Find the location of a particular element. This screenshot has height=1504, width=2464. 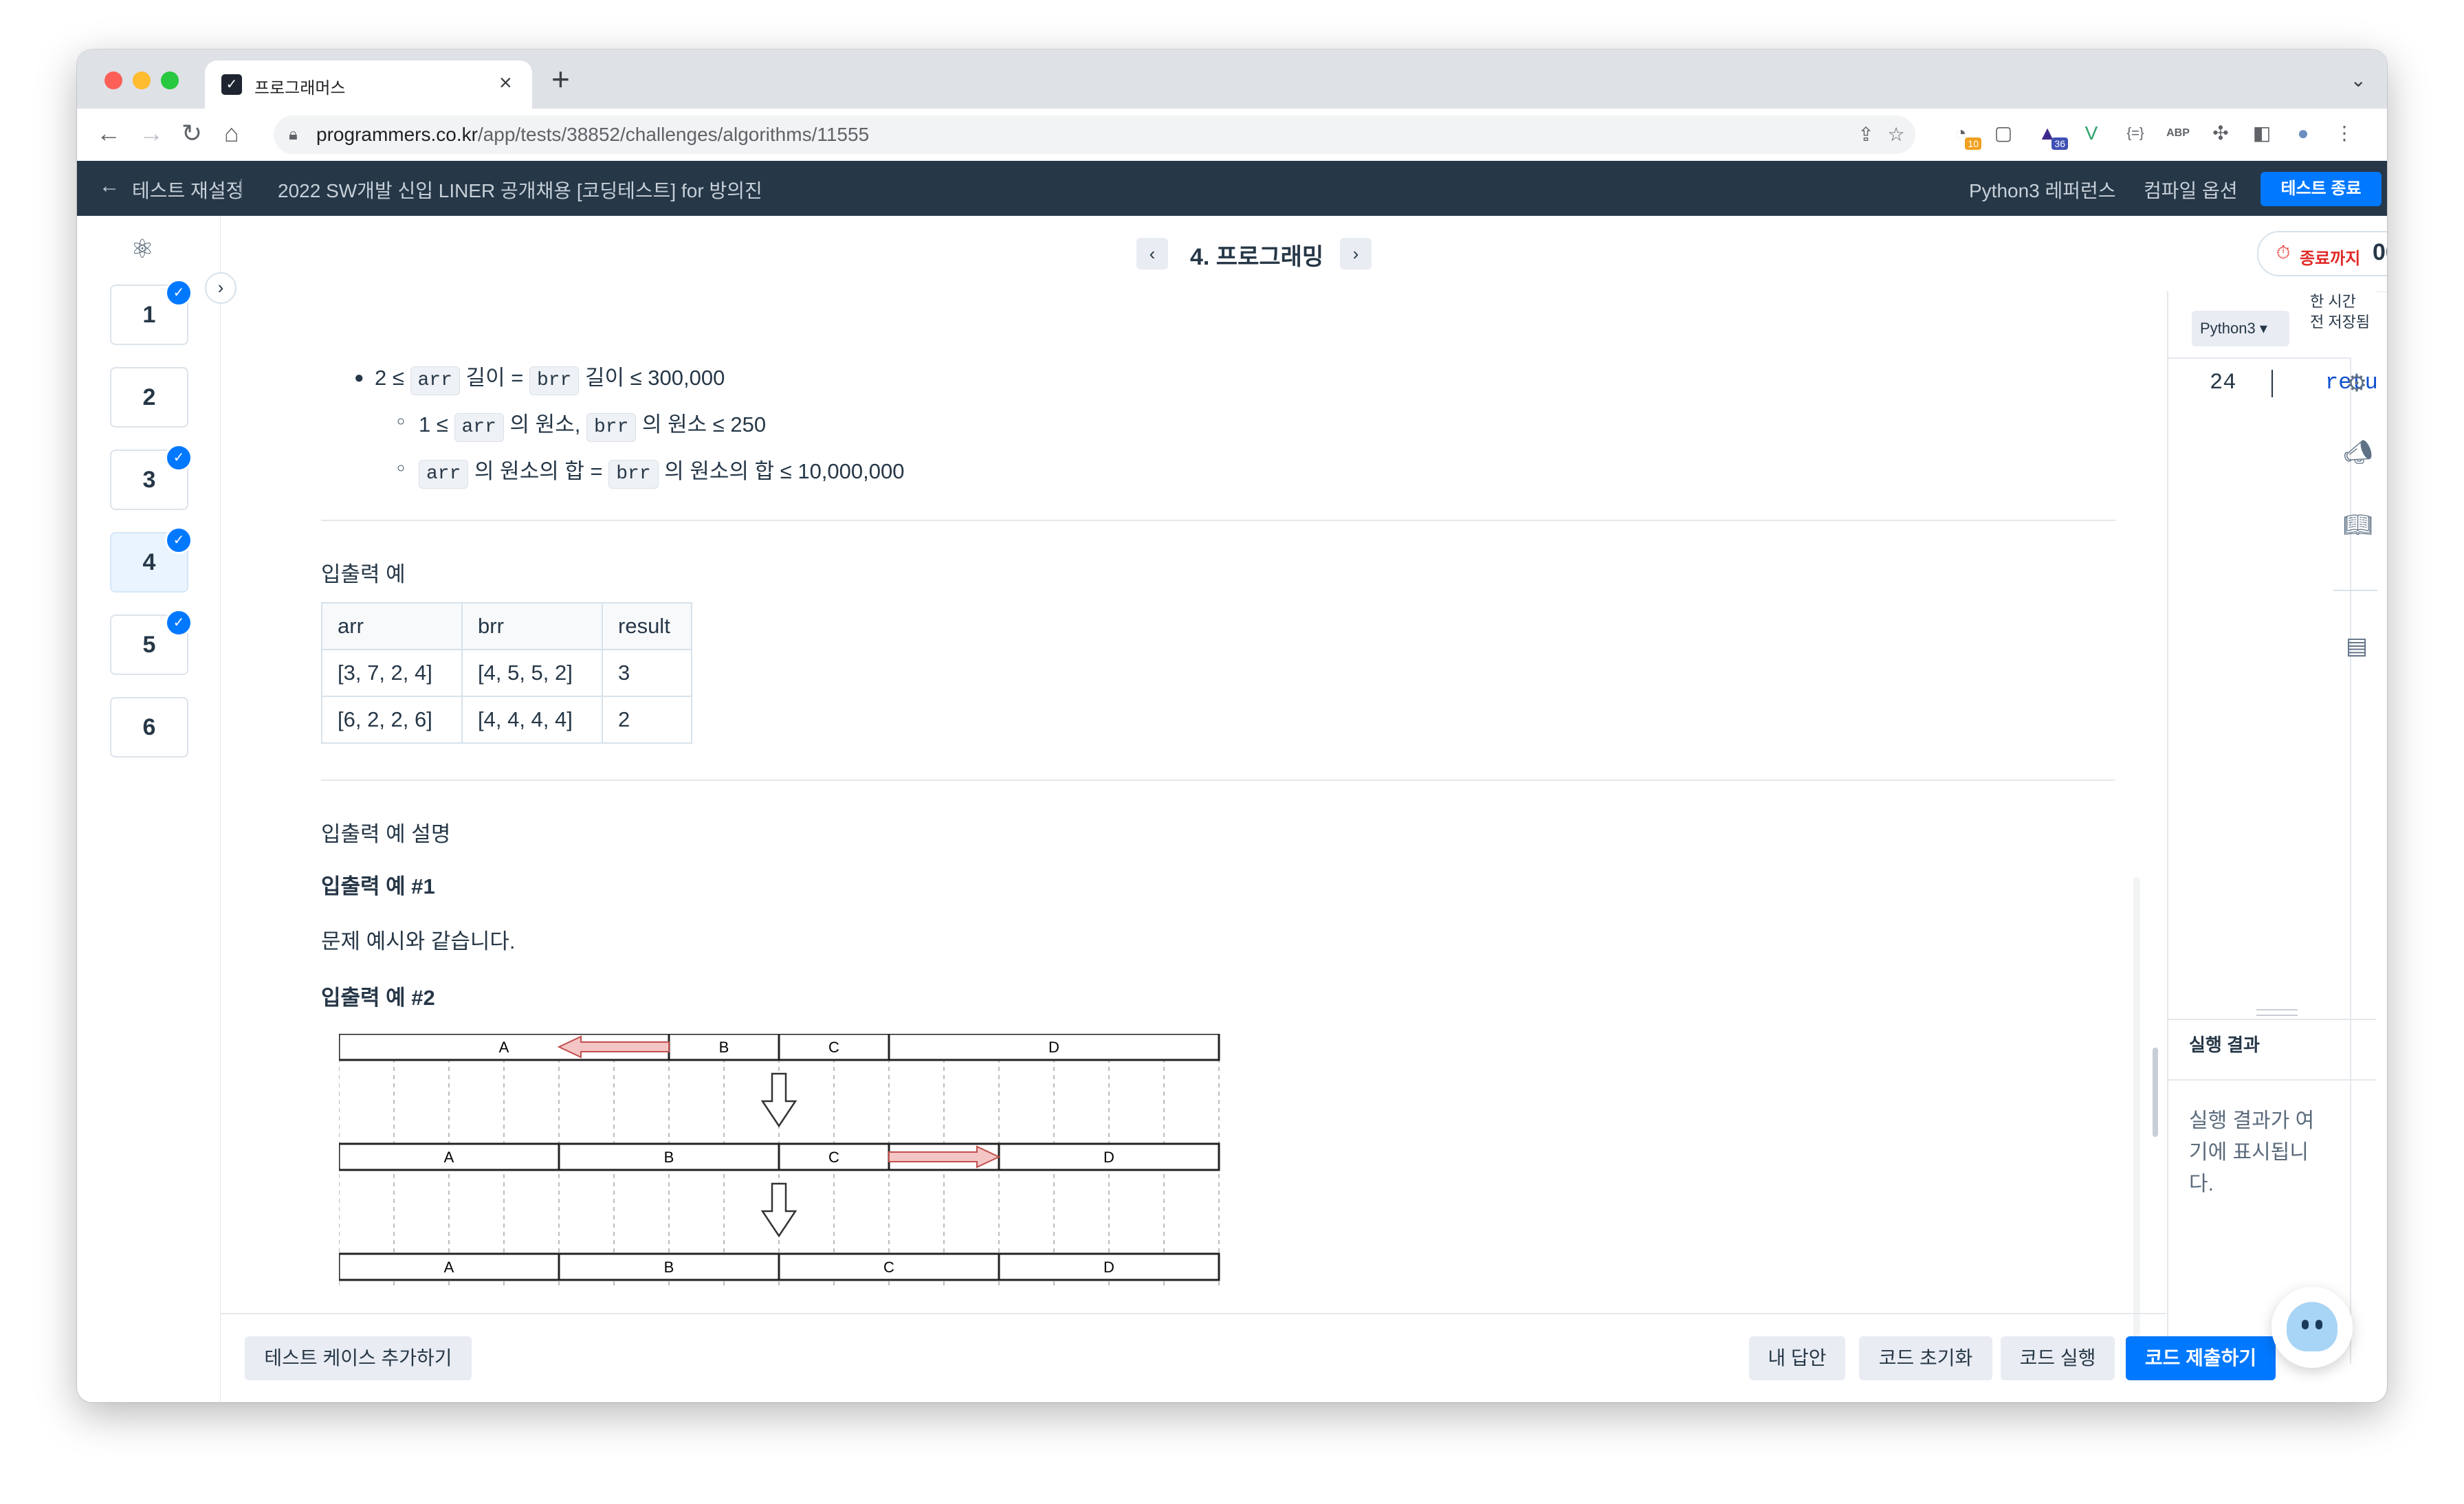

run-code-button: 코드 실행 is located at coordinates (2058, 1358).